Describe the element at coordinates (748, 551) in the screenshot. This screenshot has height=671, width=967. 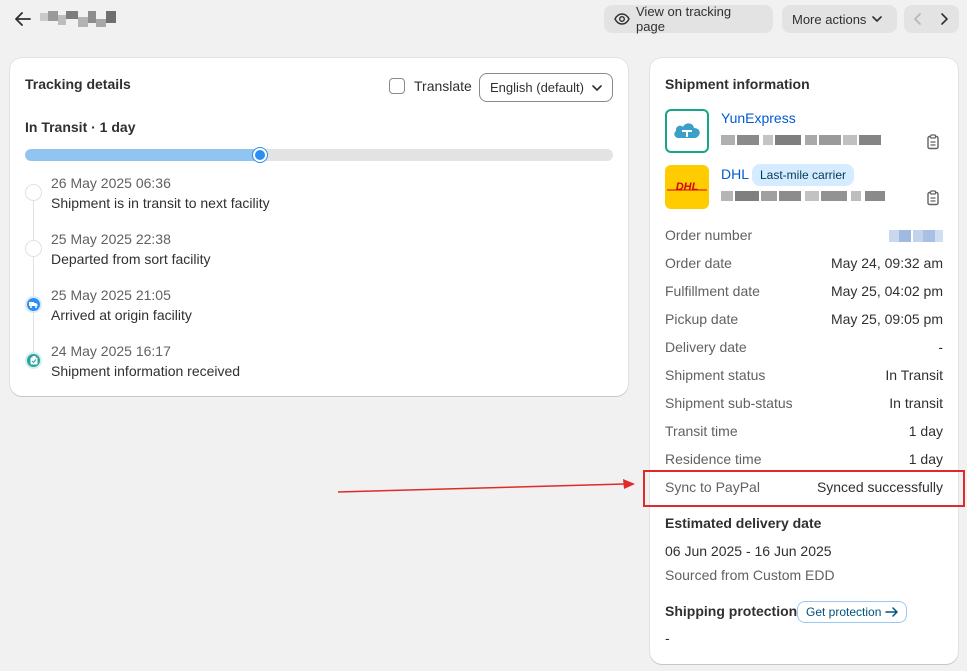
I see `estimated-delivery-range: 06 Jun 2025 - 16 Jun 2025` at that location.